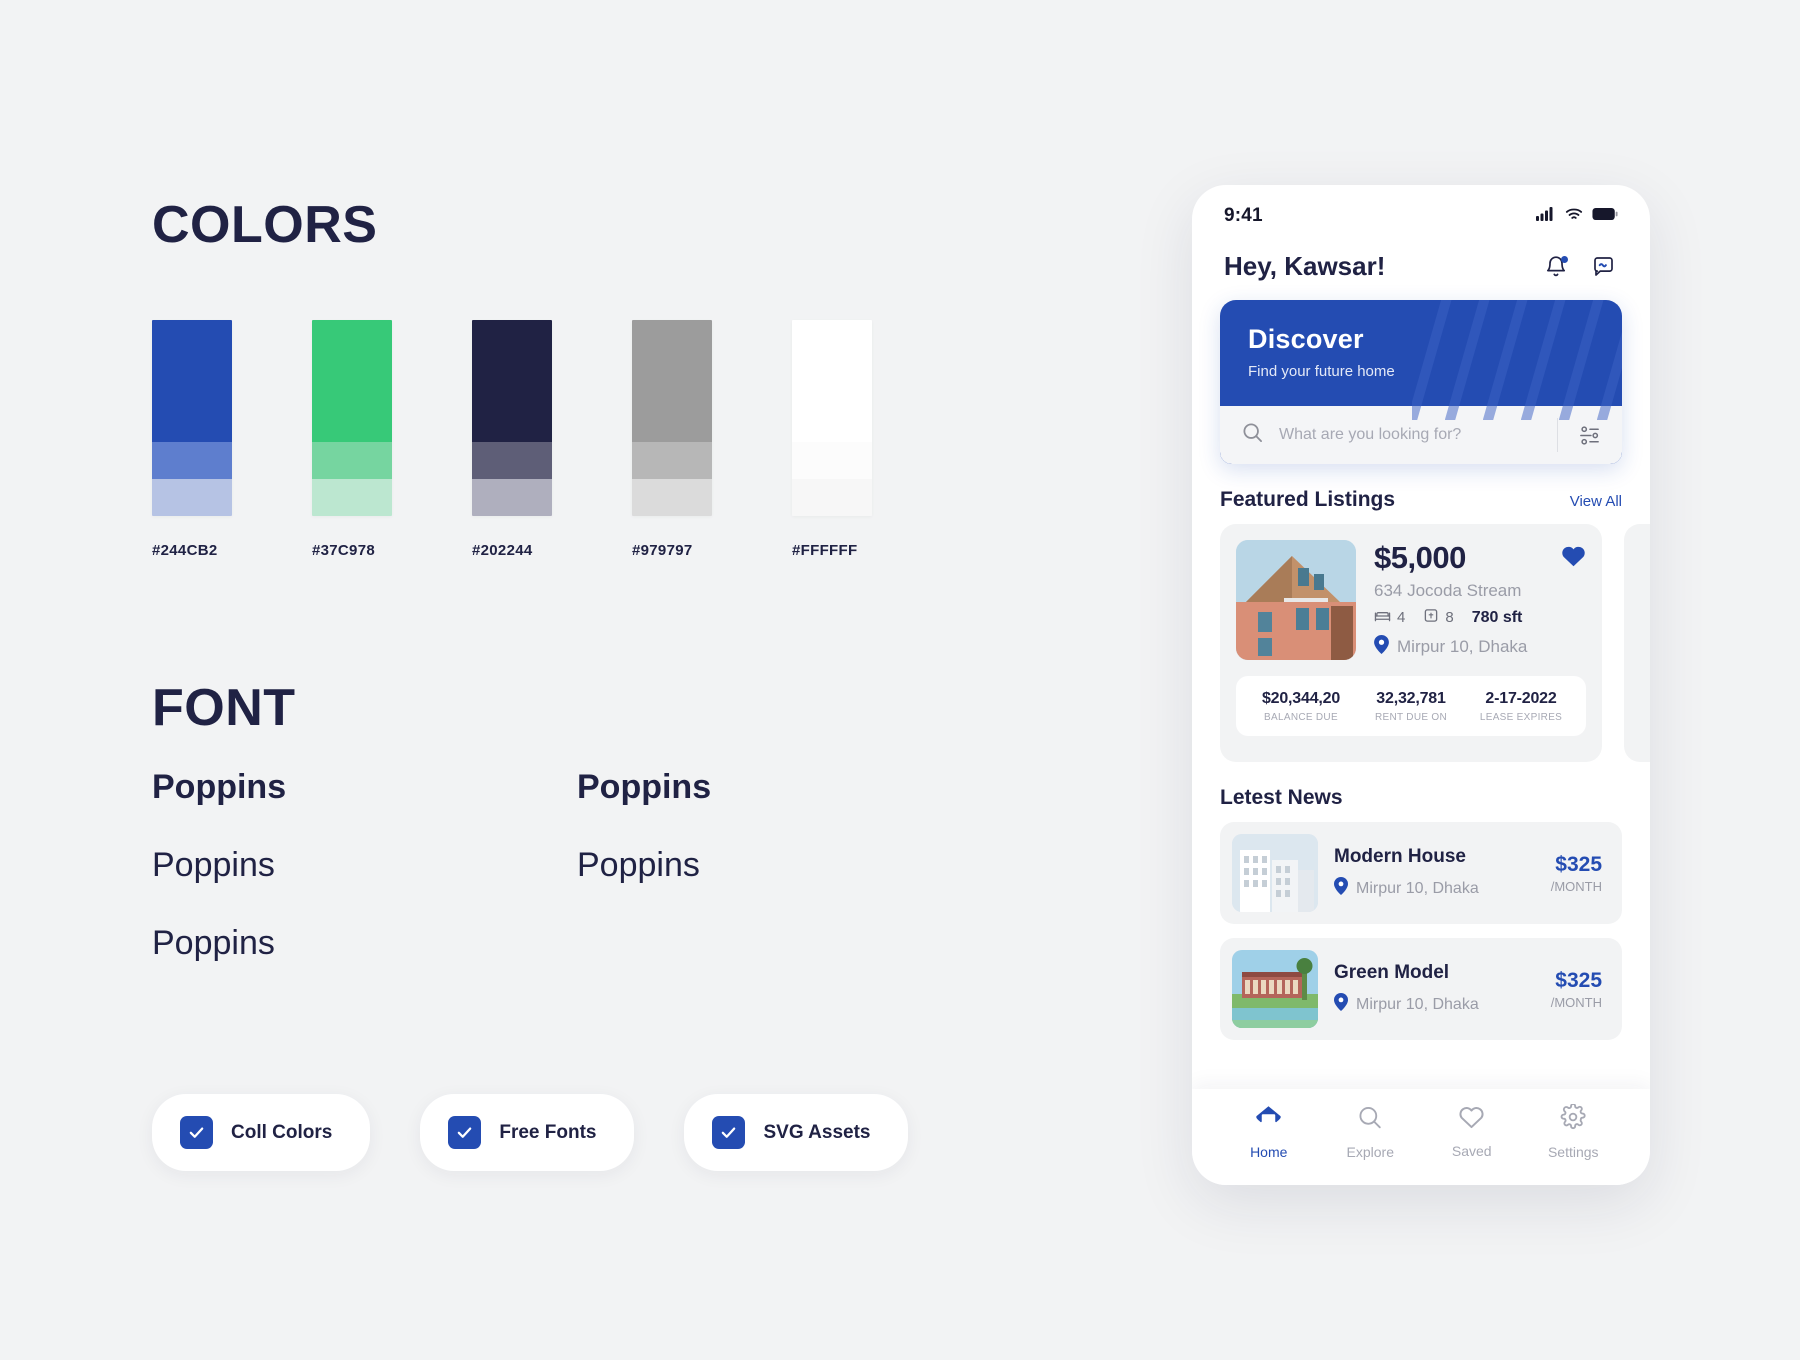 The image size is (1800, 1360). What do you see at coordinates (219, 887) in the screenshot?
I see `font-column-left: Poppins Poppins Poppins` at bounding box center [219, 887].